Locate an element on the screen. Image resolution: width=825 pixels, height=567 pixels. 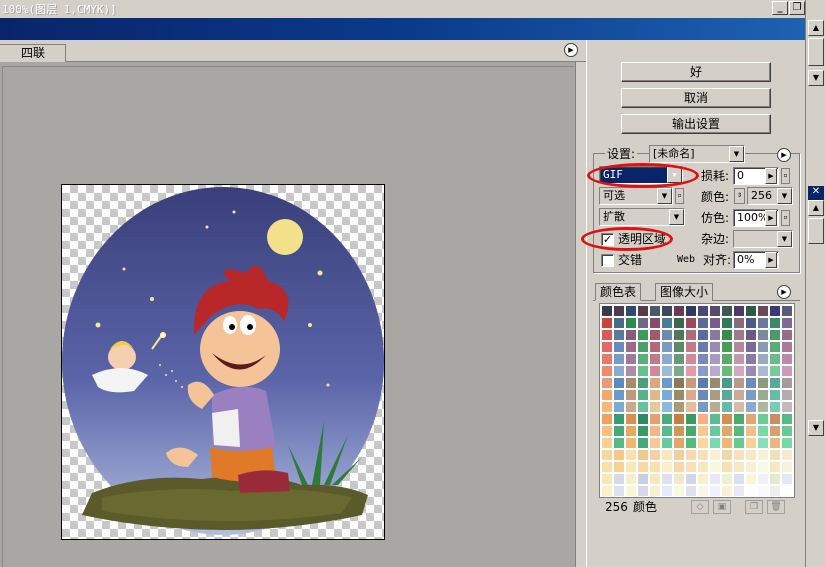
scroll-thumb is located at coordinates (816, 52).